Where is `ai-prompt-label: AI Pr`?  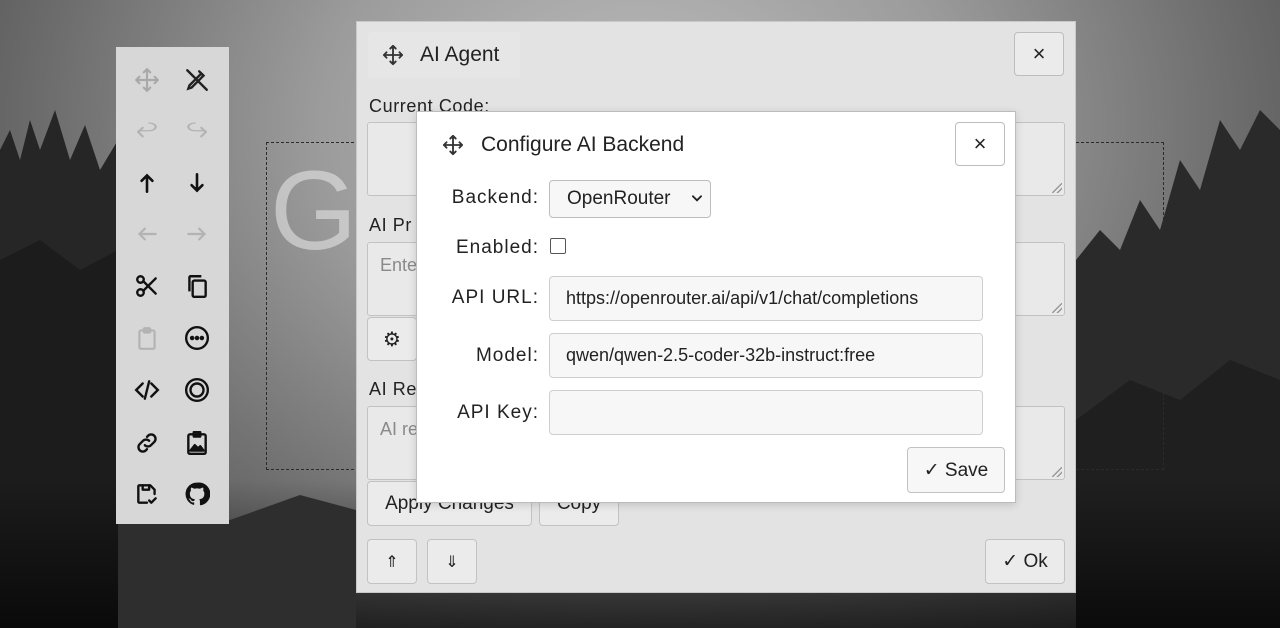 ai-prompt-label: AI Pr is located at coordinates (391, 225).